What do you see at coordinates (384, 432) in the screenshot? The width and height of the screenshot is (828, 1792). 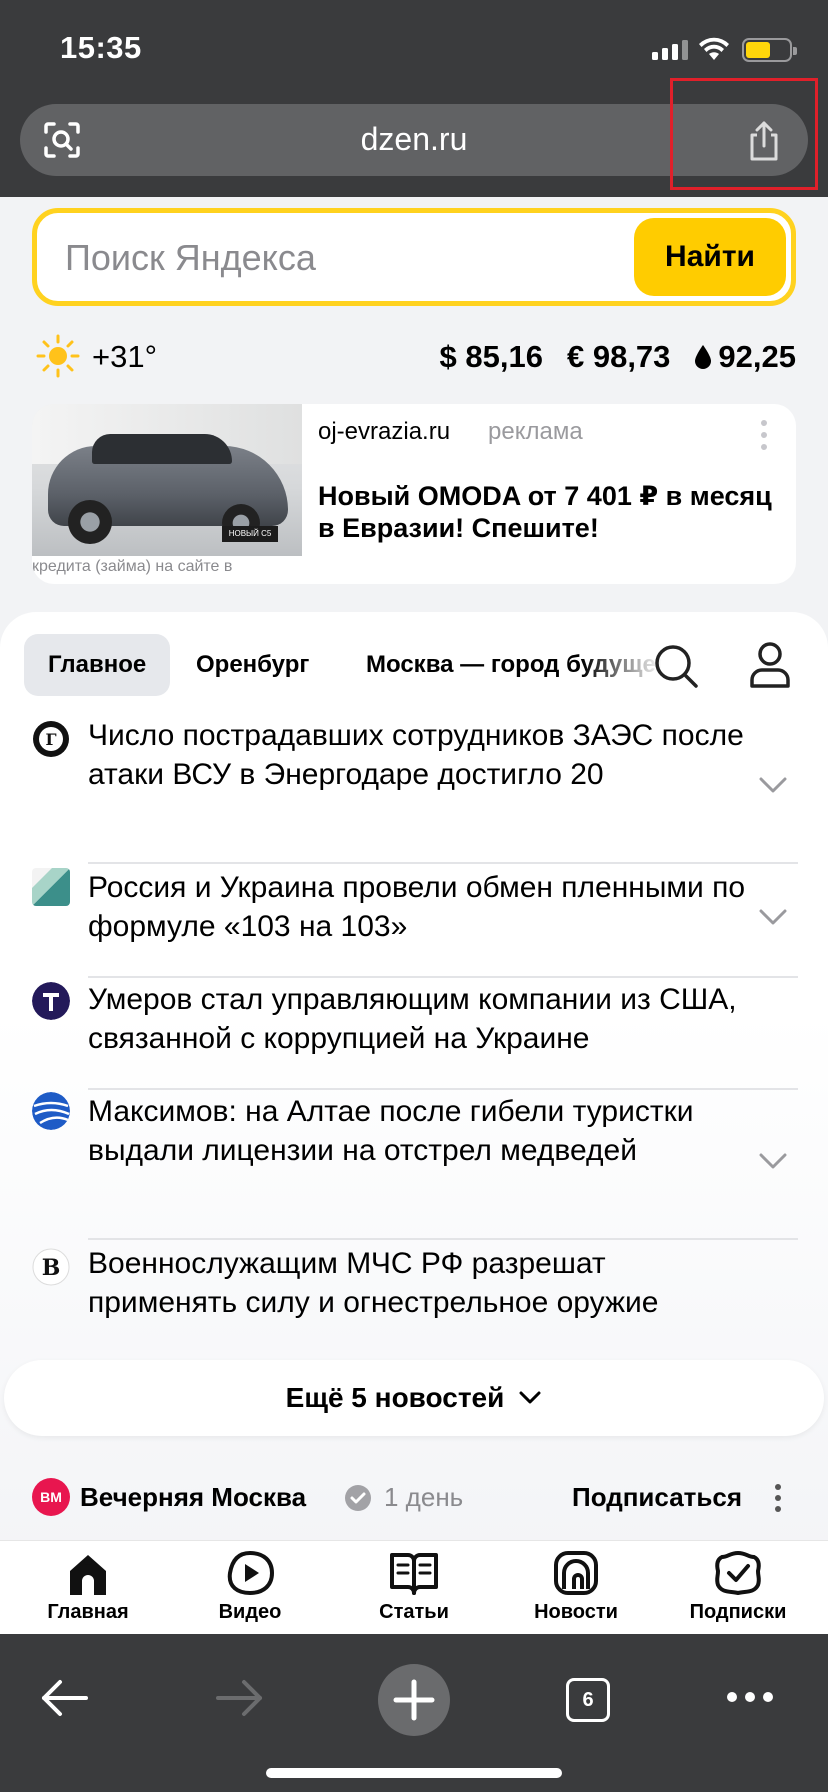 I see `ad-domain: oj-evrazia.ru` at bounding box center [384, 432].